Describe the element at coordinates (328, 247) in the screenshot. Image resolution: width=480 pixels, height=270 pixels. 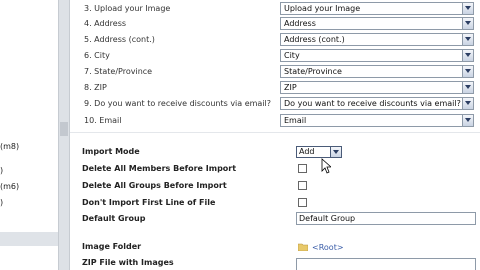
I see `image-folder-link: <Root>` at that location.